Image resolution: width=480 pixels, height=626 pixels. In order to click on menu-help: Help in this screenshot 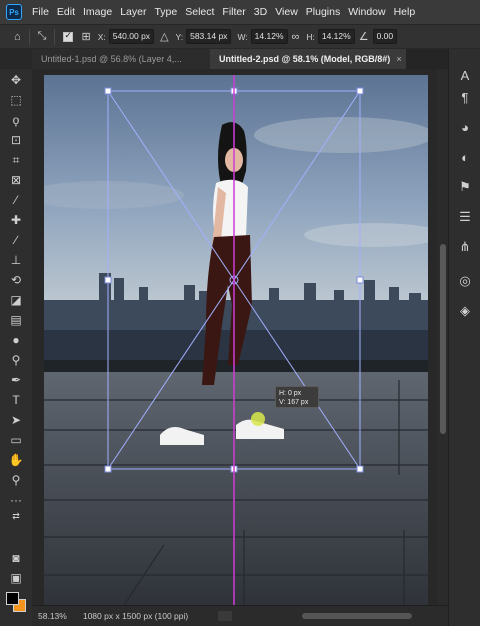, I will do `click(405, 12)`.